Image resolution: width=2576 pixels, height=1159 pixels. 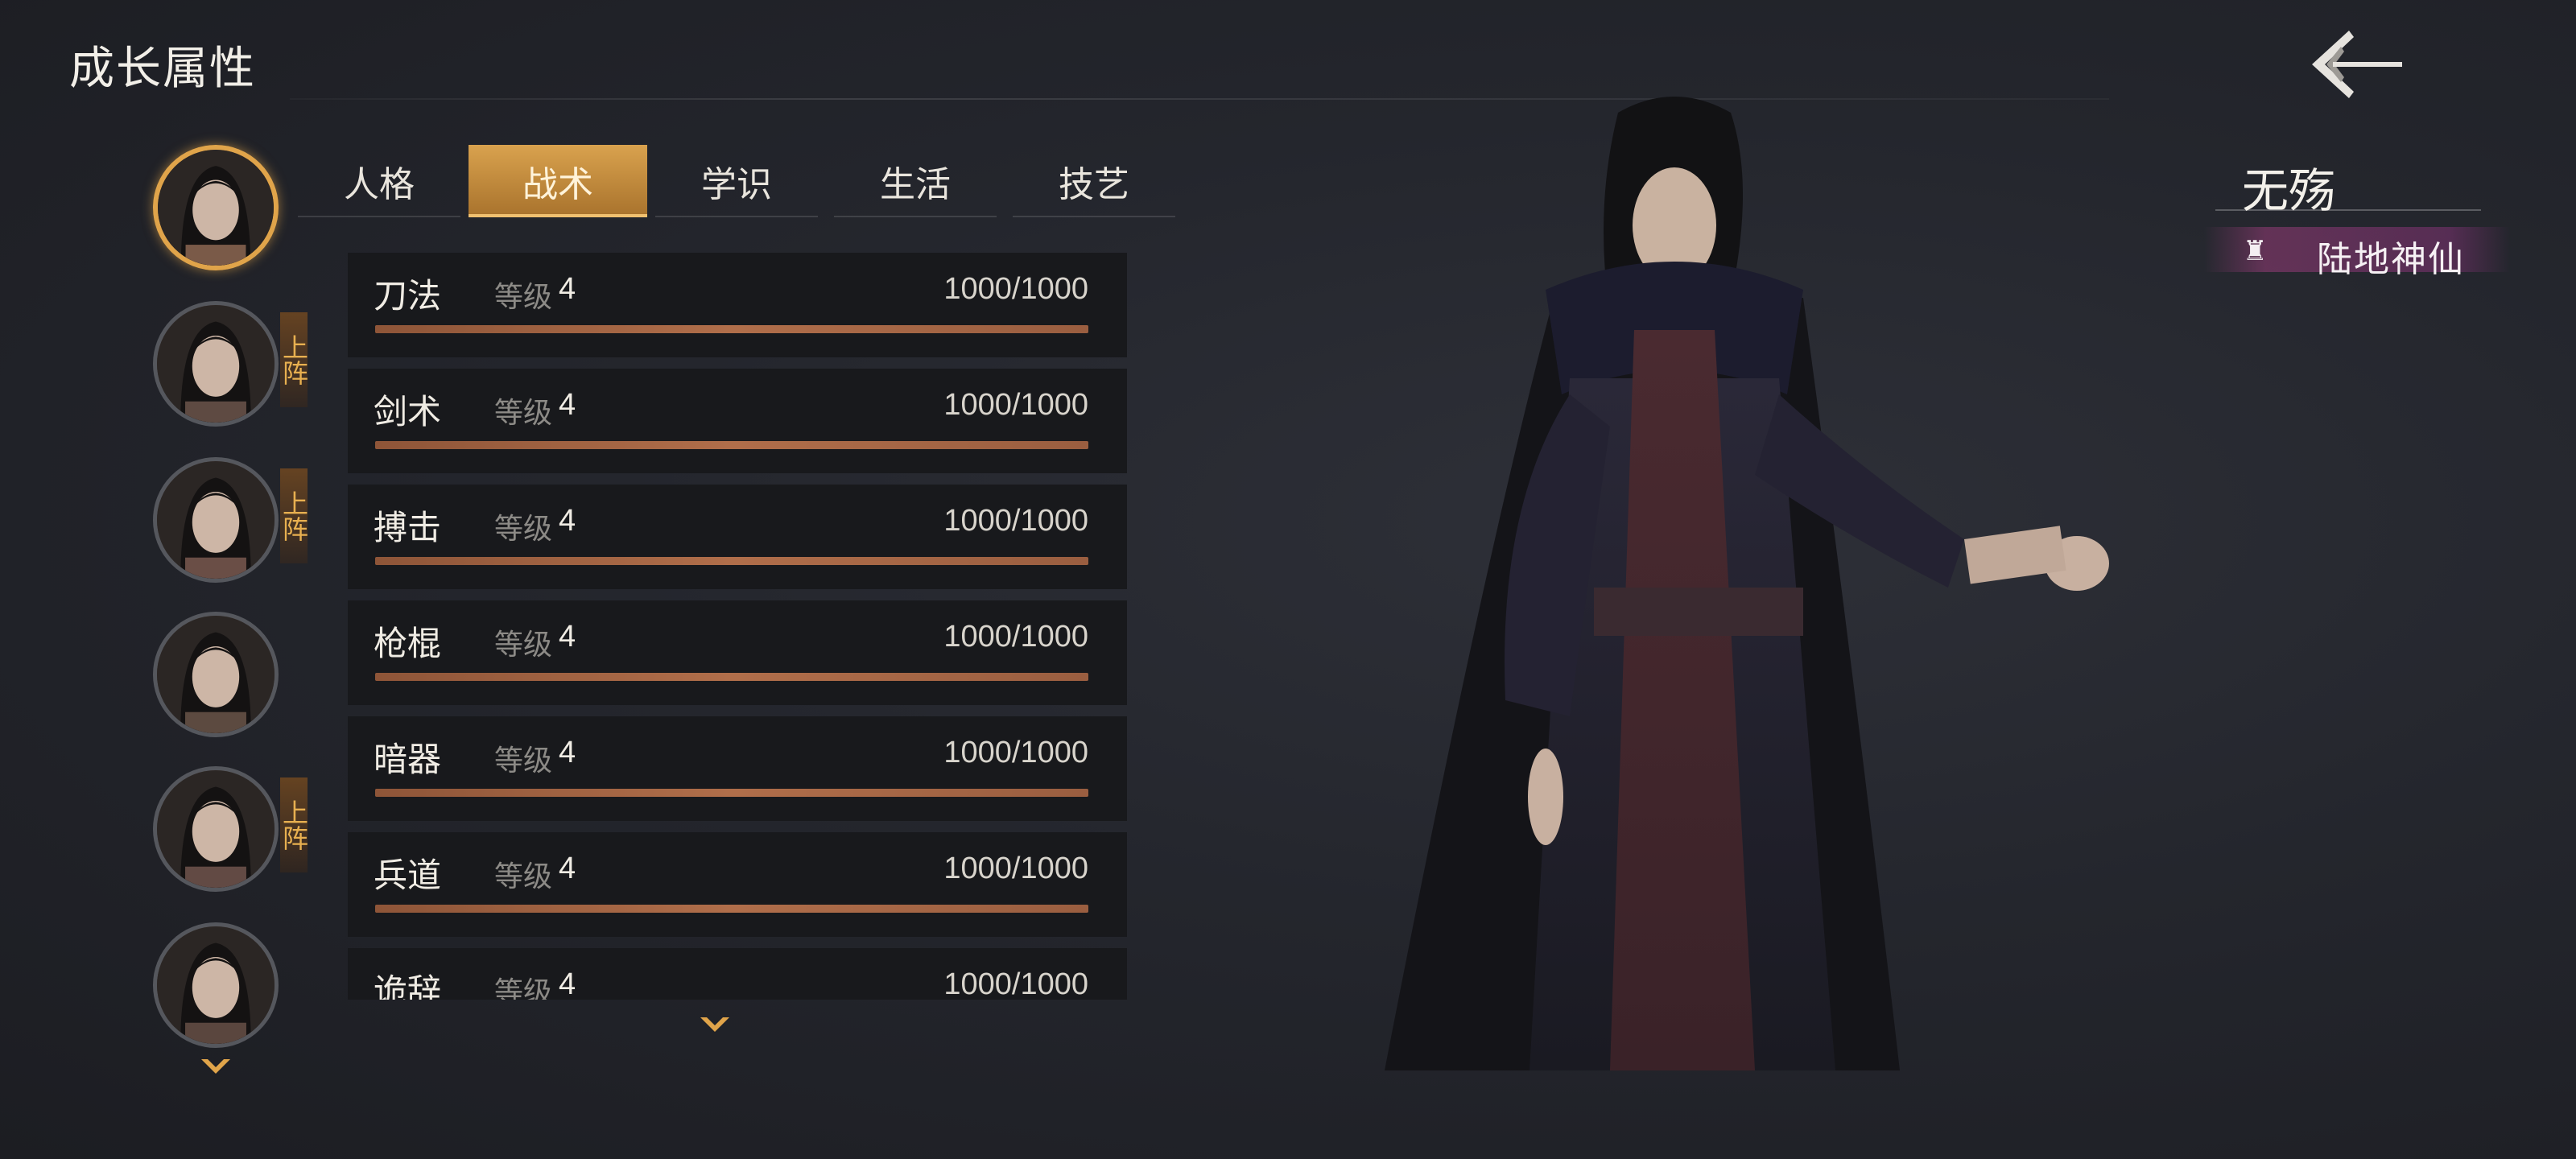 I want to click on skill-name: 兵道, so click(x=408, y=876).